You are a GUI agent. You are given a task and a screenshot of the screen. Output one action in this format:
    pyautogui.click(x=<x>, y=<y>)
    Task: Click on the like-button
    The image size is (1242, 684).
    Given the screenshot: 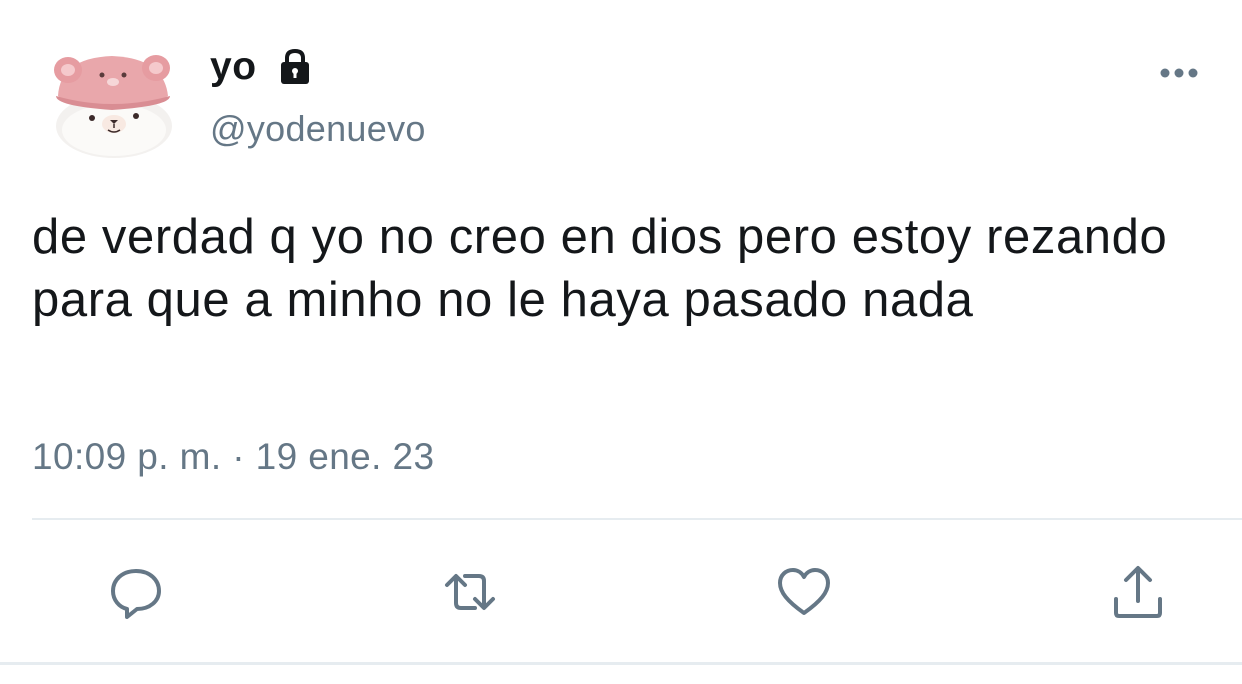 What is the action you would take?
    pyautogui.click(x=804, y=592)
    